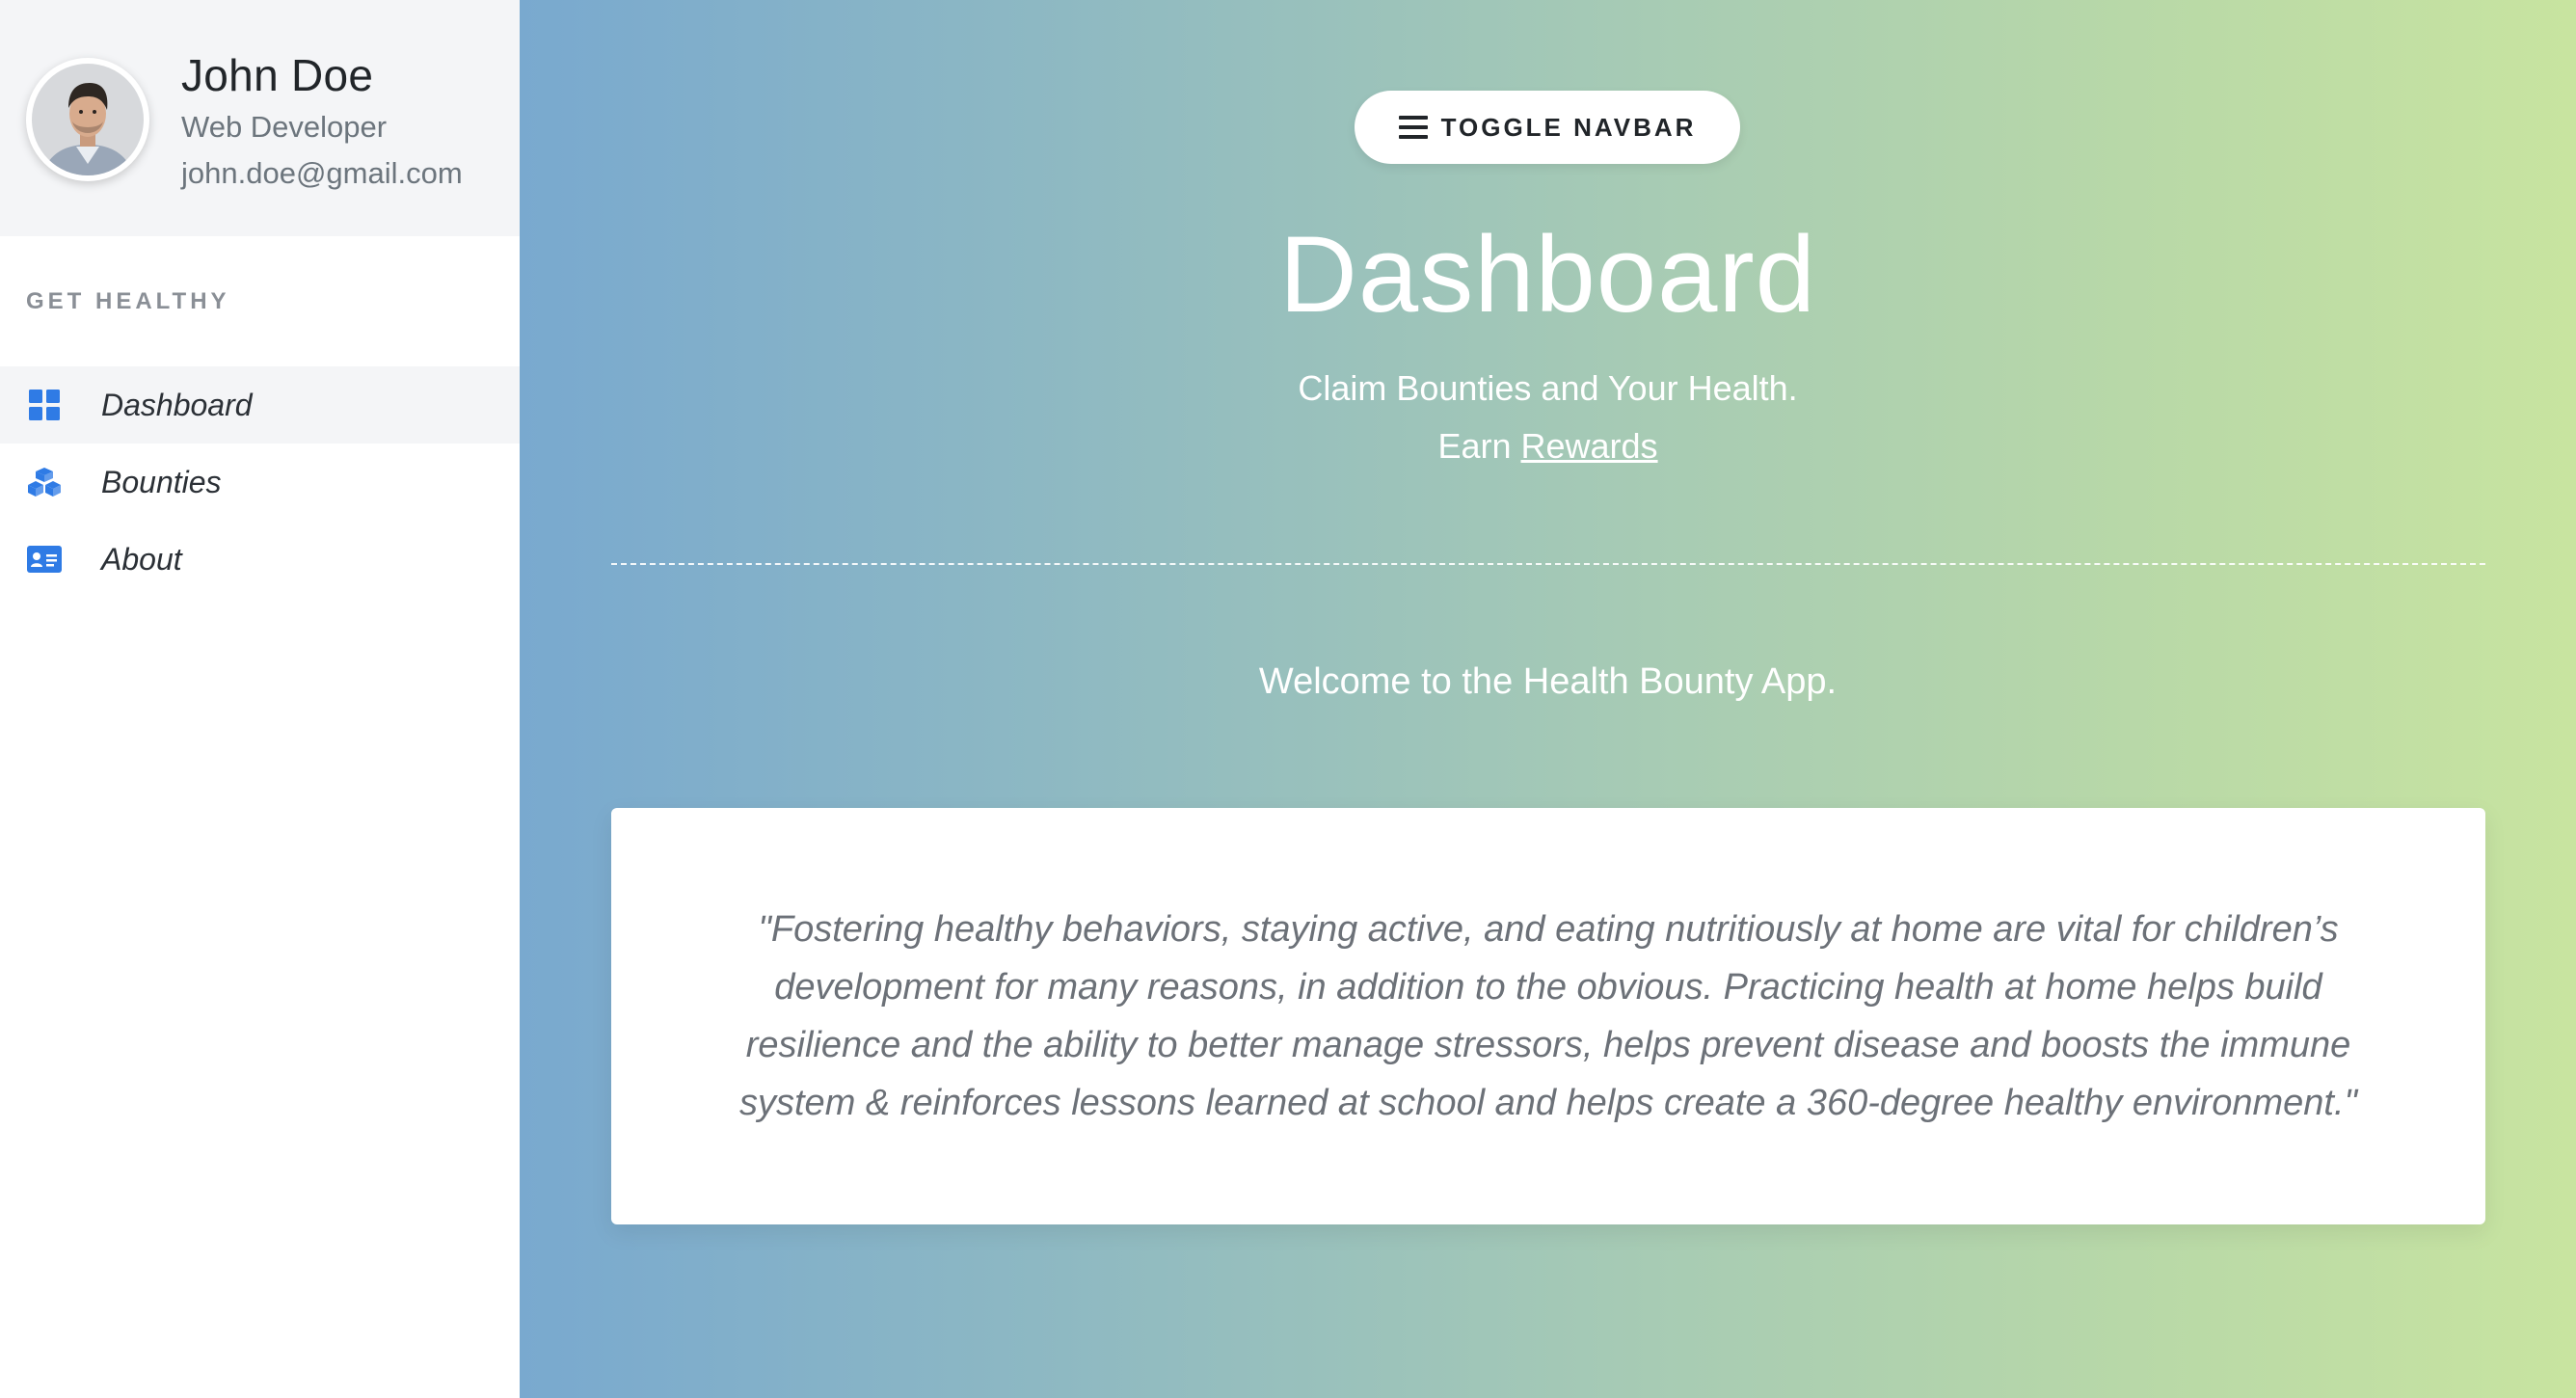 The image size is (2576, 1398). Describe the element at coordinates (278, 75) in the screenshot. I see `profile-name: John Doe` at that location.